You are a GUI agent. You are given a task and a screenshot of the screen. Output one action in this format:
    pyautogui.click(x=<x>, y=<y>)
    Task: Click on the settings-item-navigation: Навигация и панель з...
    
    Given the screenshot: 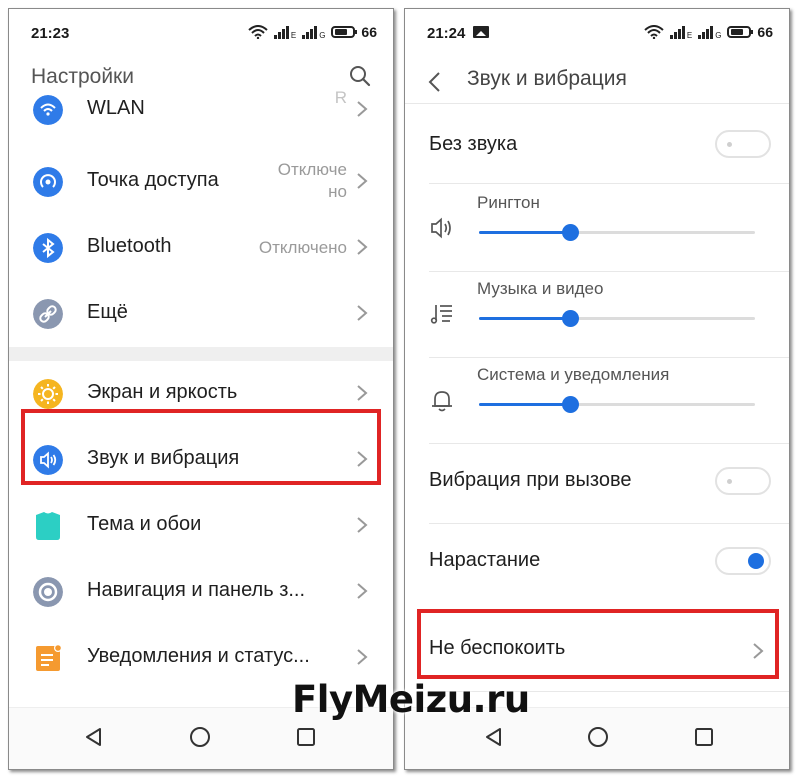 What is the action you would take?
    pyautogui.click(x=201, y=592)
    